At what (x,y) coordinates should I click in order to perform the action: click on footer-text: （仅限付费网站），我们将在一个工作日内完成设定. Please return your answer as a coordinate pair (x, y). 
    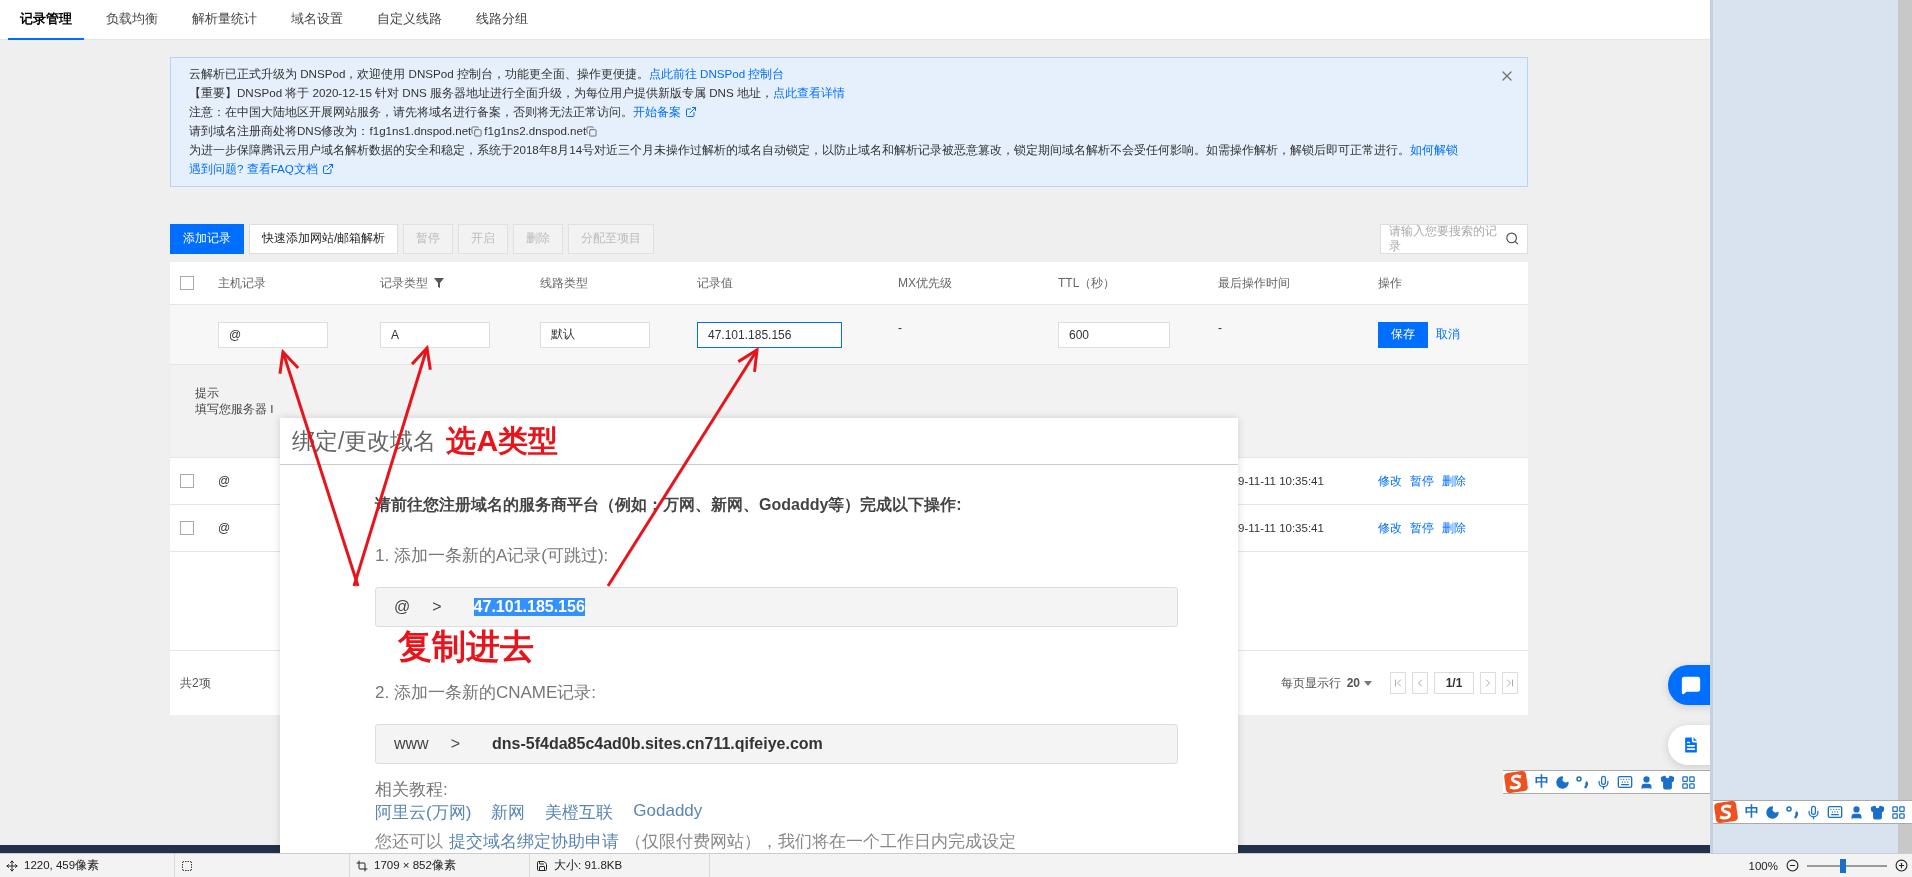
    Looking at the image, I should click on (820, 842).